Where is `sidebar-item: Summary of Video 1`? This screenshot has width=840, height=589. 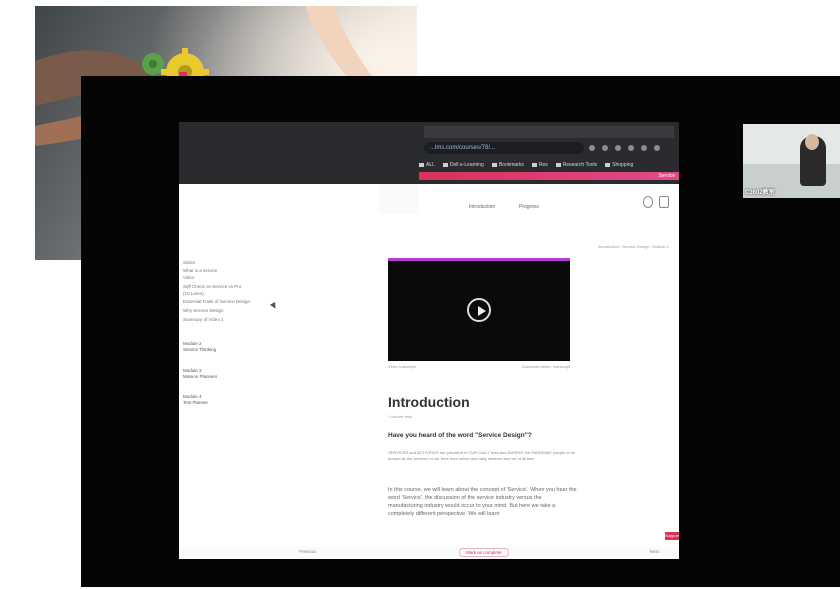 sidebar-item: Summary of Video 1 is located at coordinates (203, 319).